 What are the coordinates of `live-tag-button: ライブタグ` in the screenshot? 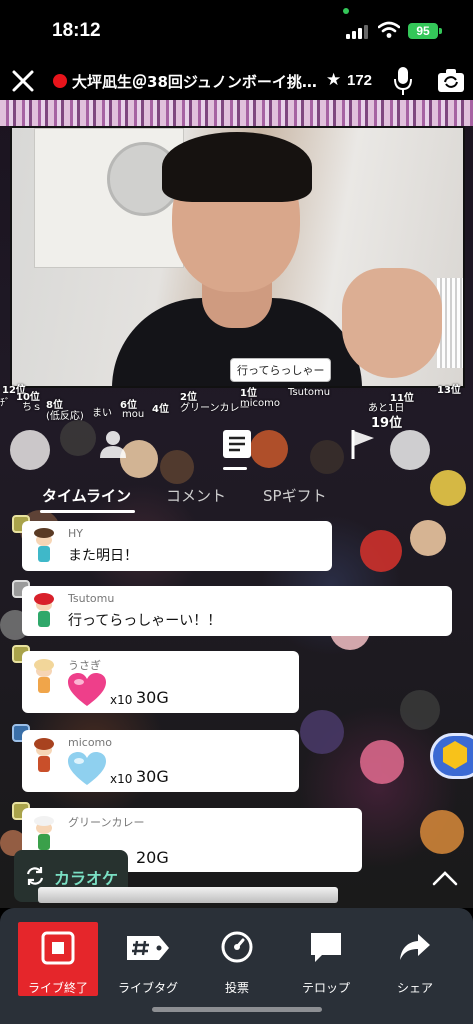 It's located at (148, 962).